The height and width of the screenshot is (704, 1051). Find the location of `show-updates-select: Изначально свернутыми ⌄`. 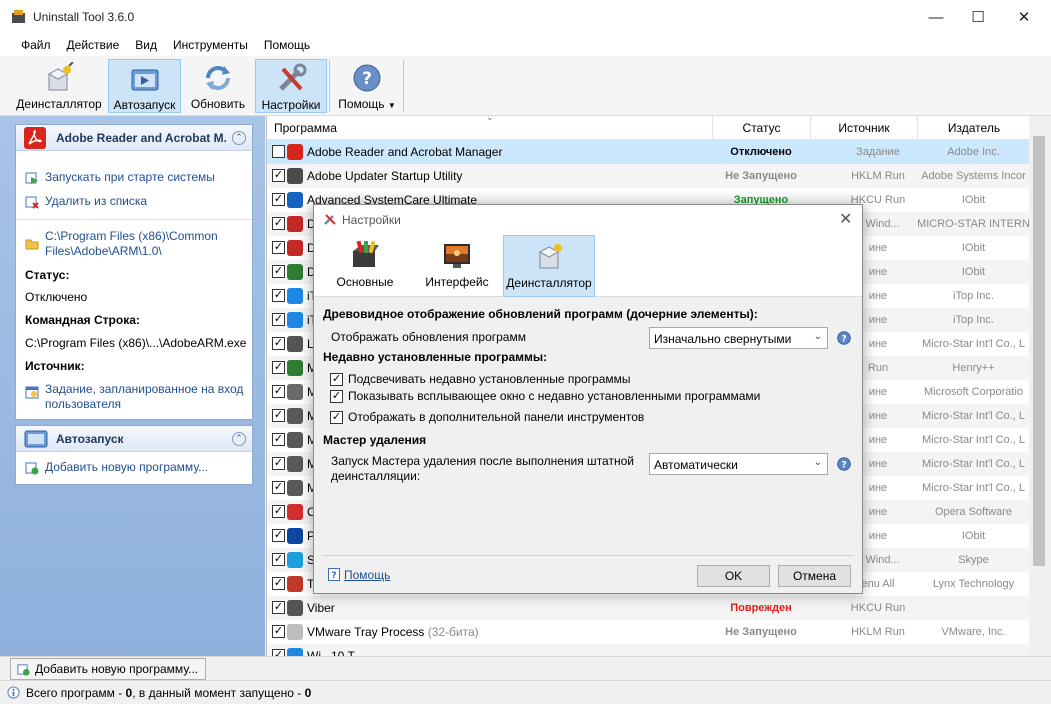

show-updates-select: Изначально свернутыми ⌄ is located at coordinates (738, 338).